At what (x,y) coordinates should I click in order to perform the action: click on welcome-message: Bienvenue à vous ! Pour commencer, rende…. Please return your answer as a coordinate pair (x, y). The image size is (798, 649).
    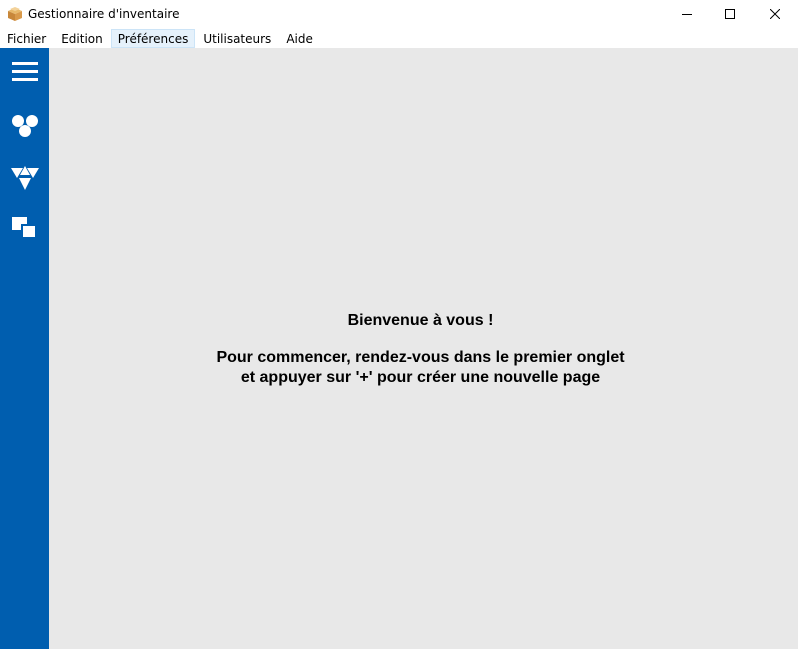
    Looking at the image, I should click on (420, 349).